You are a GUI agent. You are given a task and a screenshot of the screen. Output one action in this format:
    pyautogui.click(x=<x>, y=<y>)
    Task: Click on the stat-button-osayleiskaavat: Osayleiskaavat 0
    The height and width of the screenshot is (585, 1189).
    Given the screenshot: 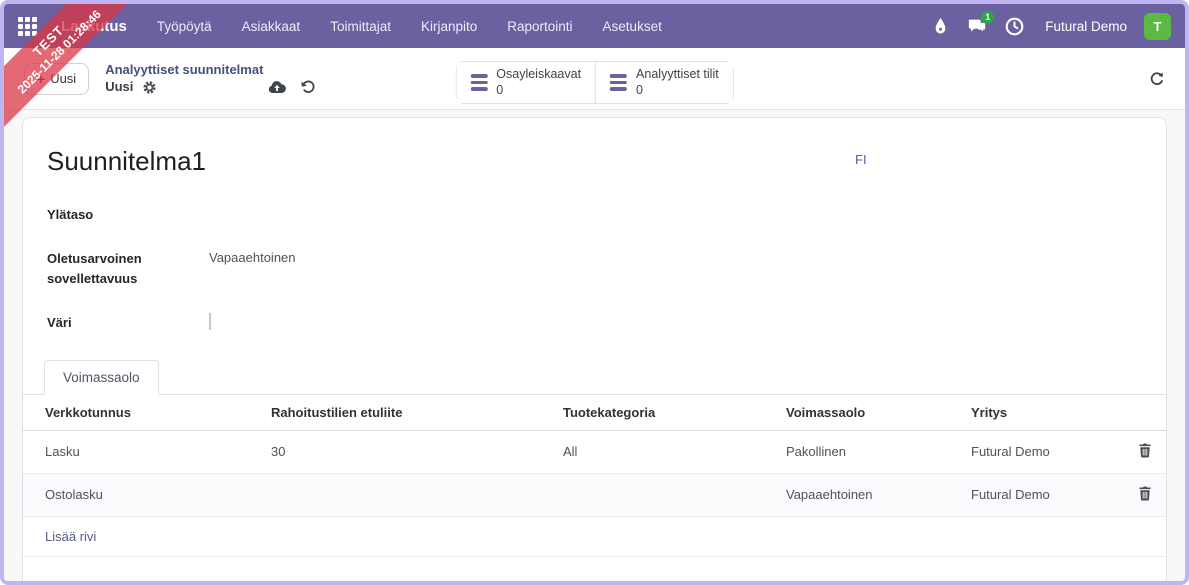 What is the action you would take?
    pyautogui.click(x=526, y=83)
    